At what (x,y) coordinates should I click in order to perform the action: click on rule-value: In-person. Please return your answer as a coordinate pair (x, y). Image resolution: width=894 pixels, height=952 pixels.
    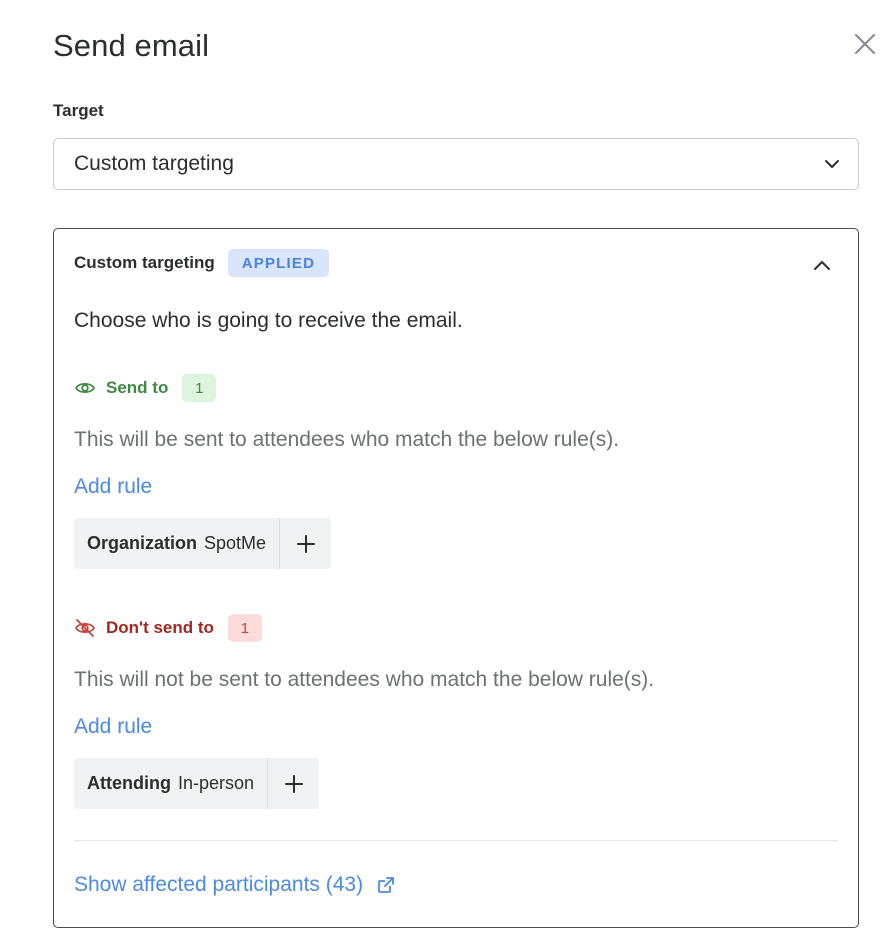
    Looking at the image, I should click on (216, 783).